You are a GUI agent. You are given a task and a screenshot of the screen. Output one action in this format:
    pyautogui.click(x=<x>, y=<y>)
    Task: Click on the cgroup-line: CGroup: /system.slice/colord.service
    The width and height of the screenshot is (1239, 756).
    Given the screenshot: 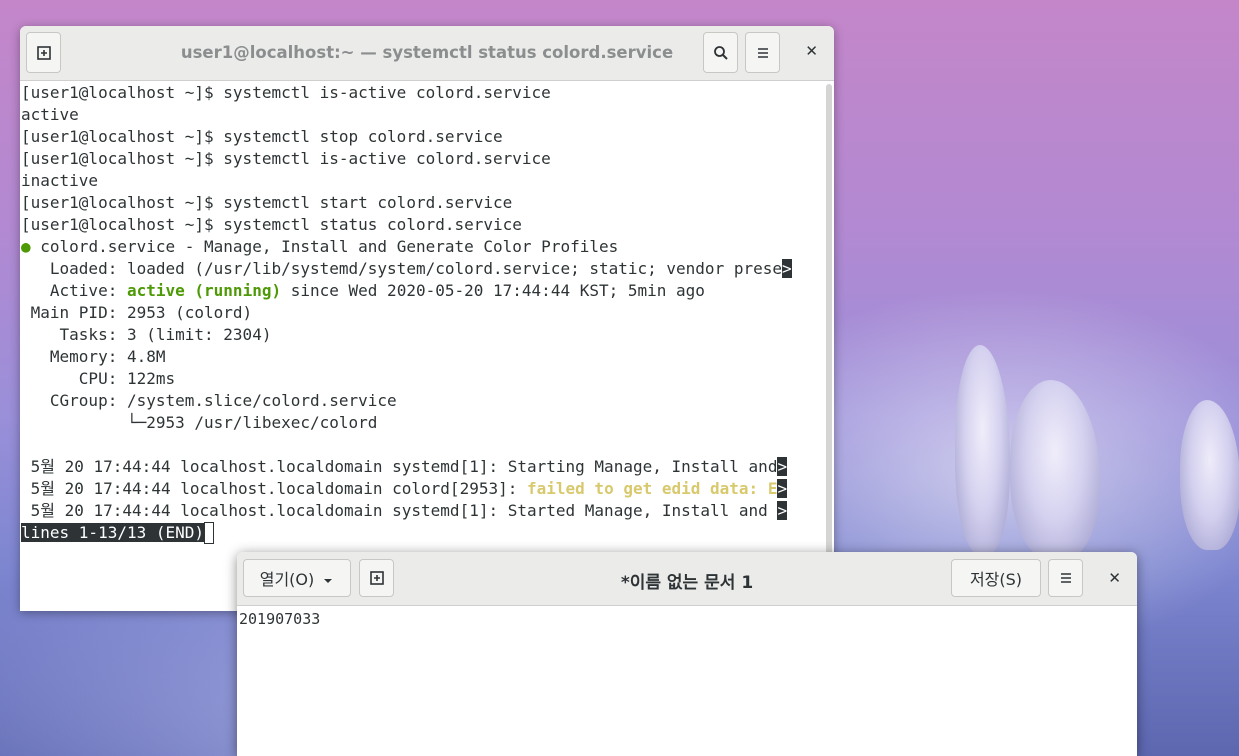 What is the action you would take?
    pyautogui.click(x=209, y=400)
    